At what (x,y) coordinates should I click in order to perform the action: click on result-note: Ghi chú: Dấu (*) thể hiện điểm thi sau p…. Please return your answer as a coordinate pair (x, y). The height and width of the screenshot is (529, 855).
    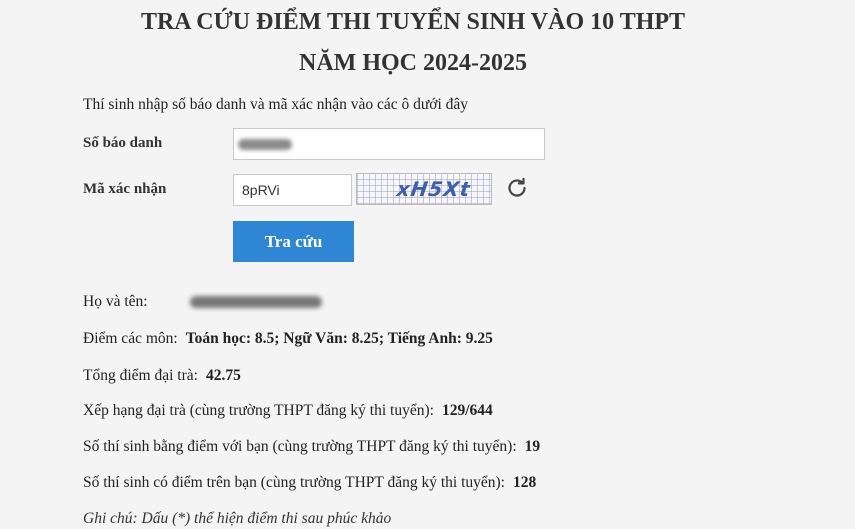
    Looking at the image, I should click on (237, 518).